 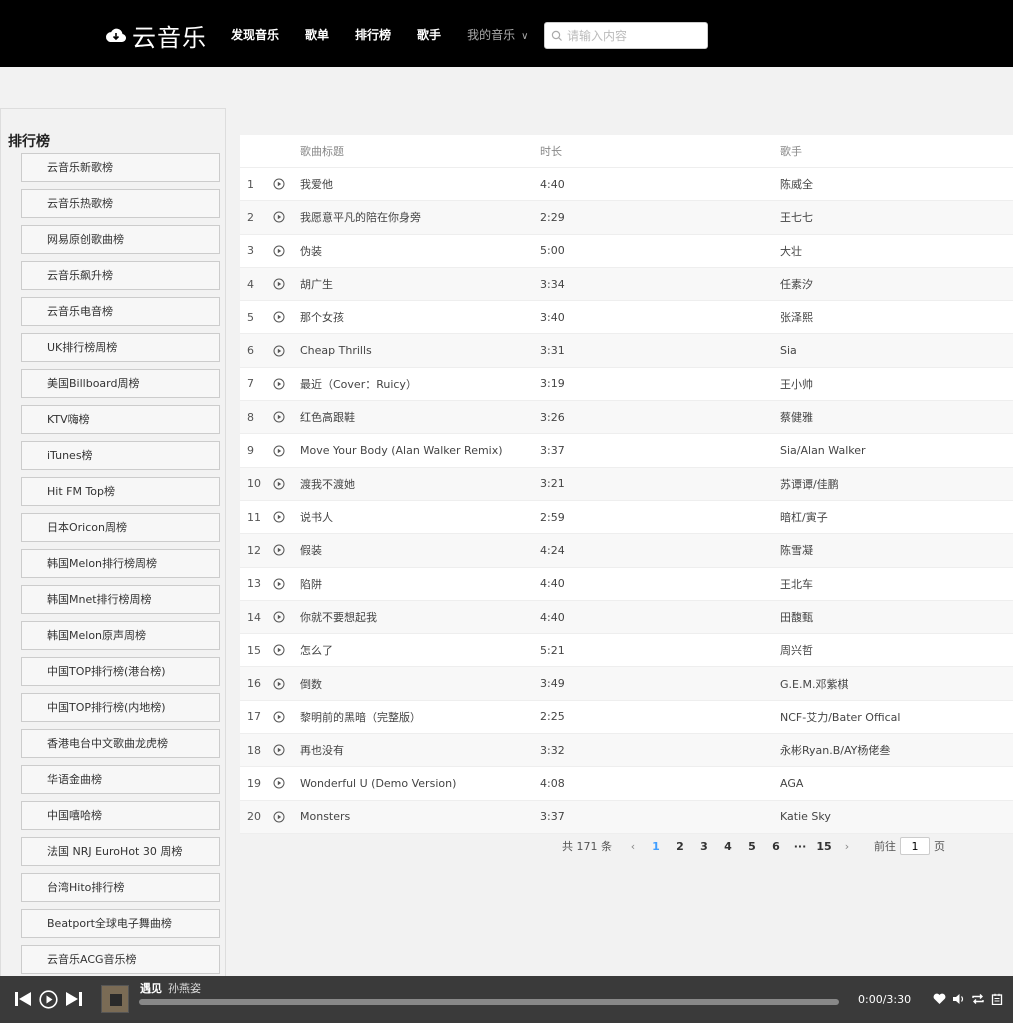 I want to click on song-artist: 苏谭谭/佳鹏, so click(x=896, y=484).